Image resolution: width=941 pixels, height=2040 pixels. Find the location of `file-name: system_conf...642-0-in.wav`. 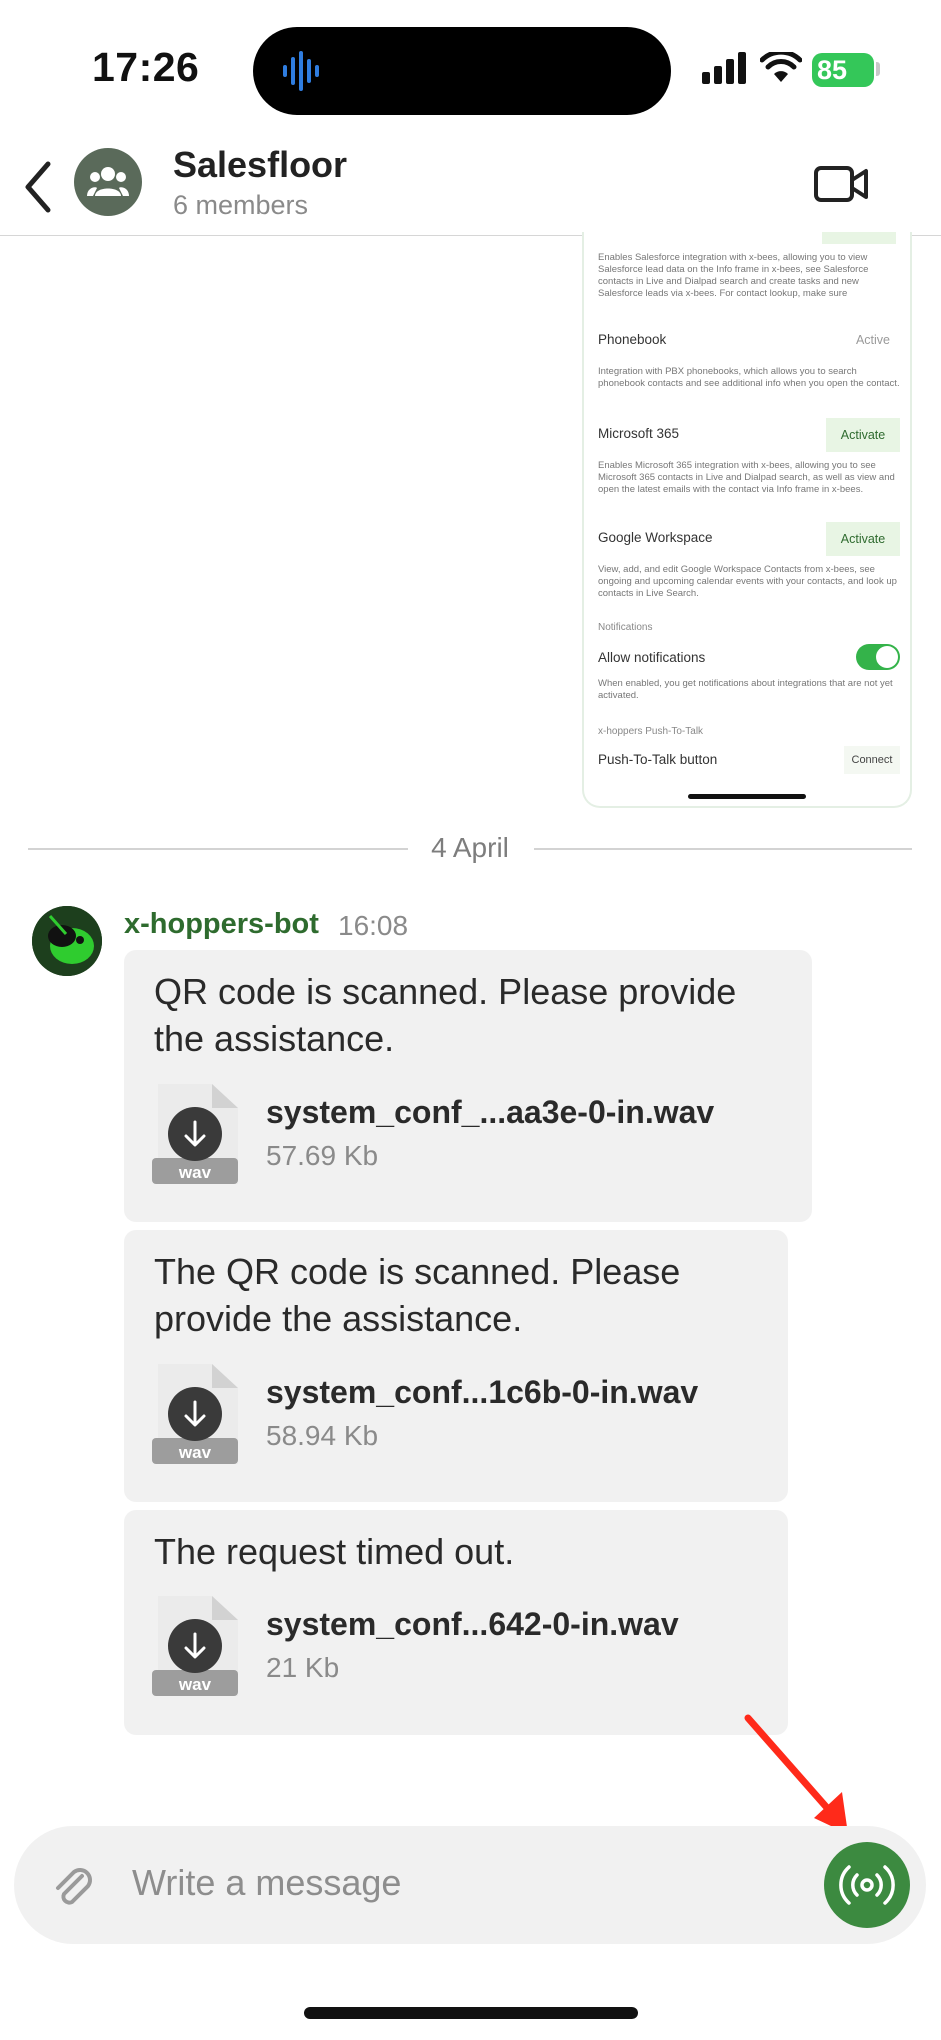

file-name: system_conf...642-0-in.wav is located at coordinates (472, 1624).